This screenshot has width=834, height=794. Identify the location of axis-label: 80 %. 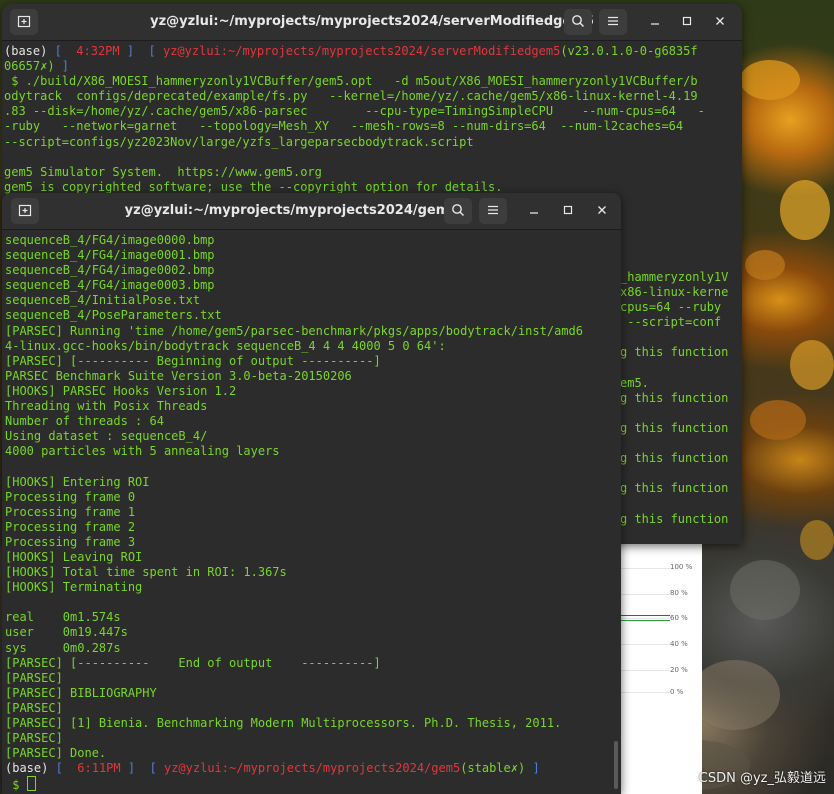
(679, 593).